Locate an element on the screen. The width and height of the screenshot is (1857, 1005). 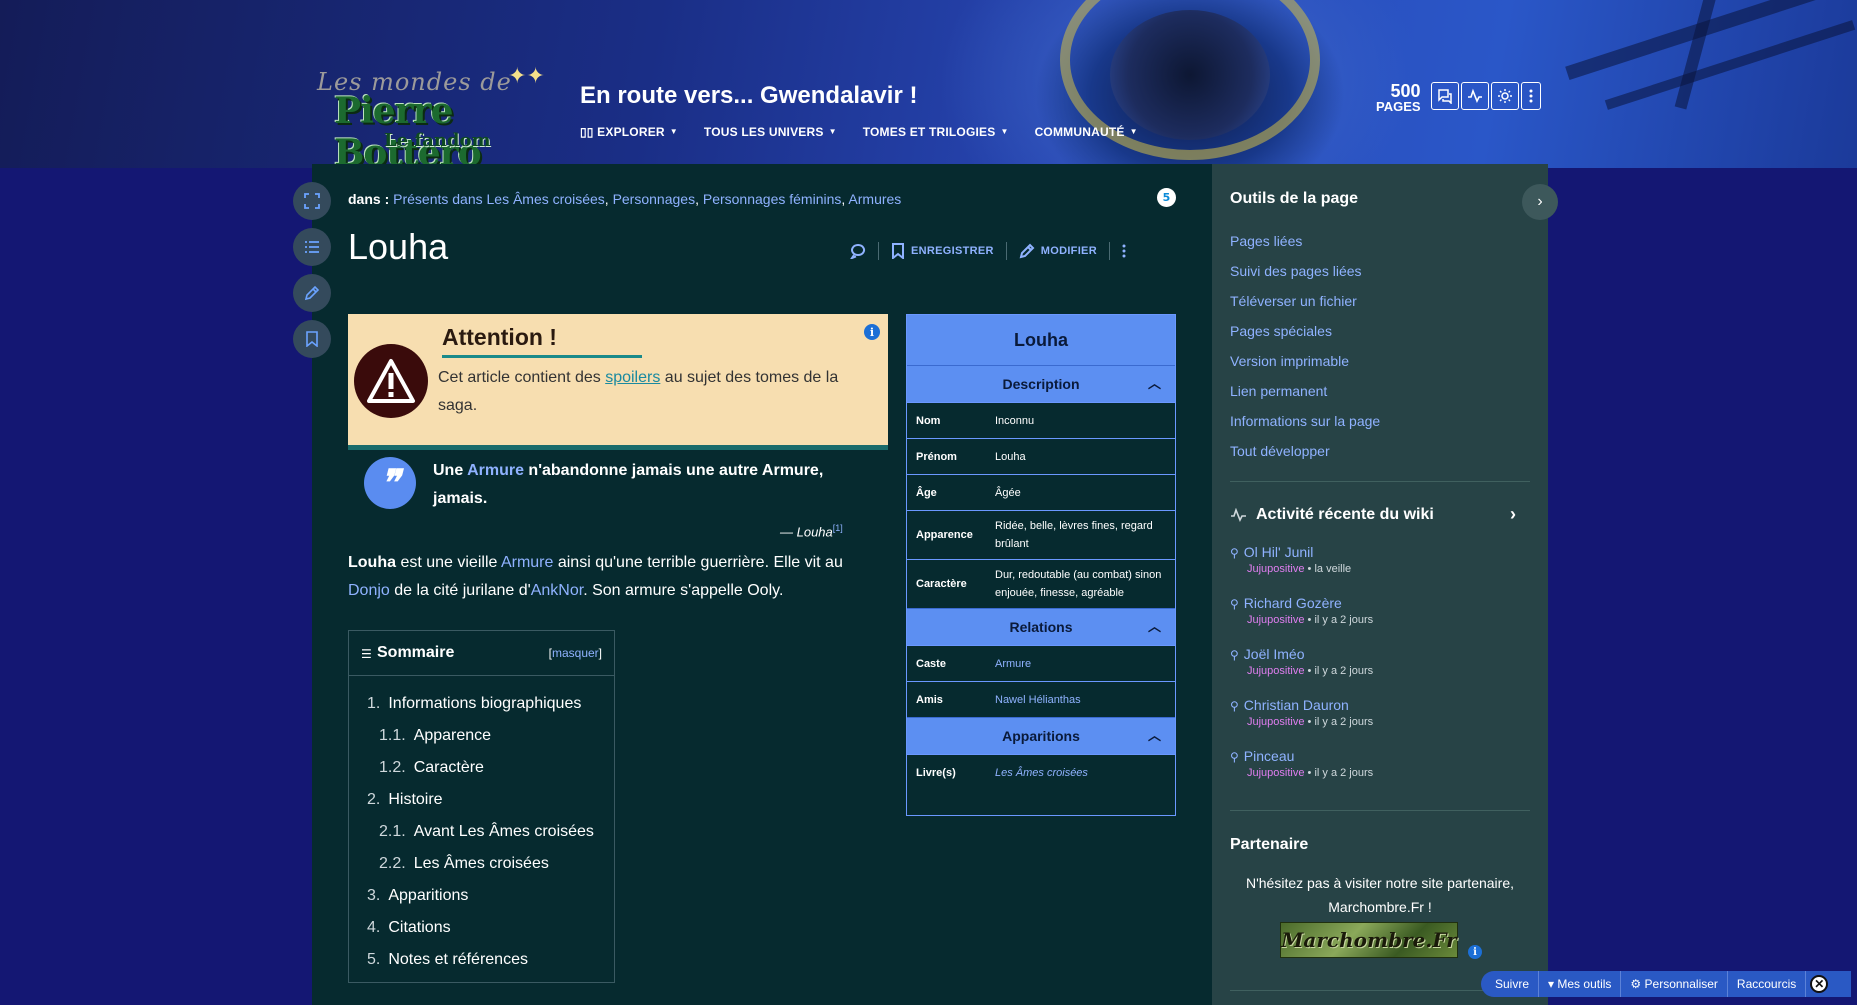
donjo-link: Donjo is located at coordinates (369, 590).